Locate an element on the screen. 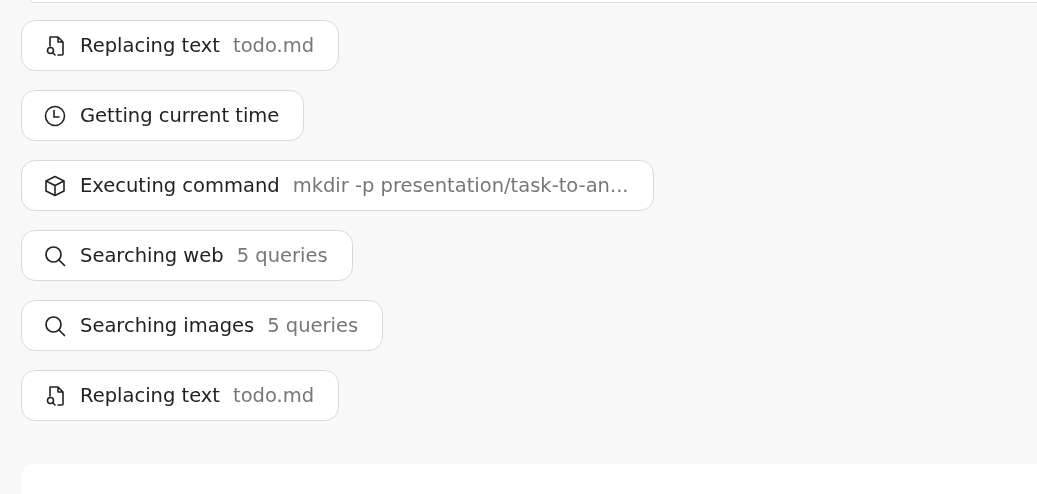  step-chip: Searching web 5 queries is located at coordinates (187, 255).